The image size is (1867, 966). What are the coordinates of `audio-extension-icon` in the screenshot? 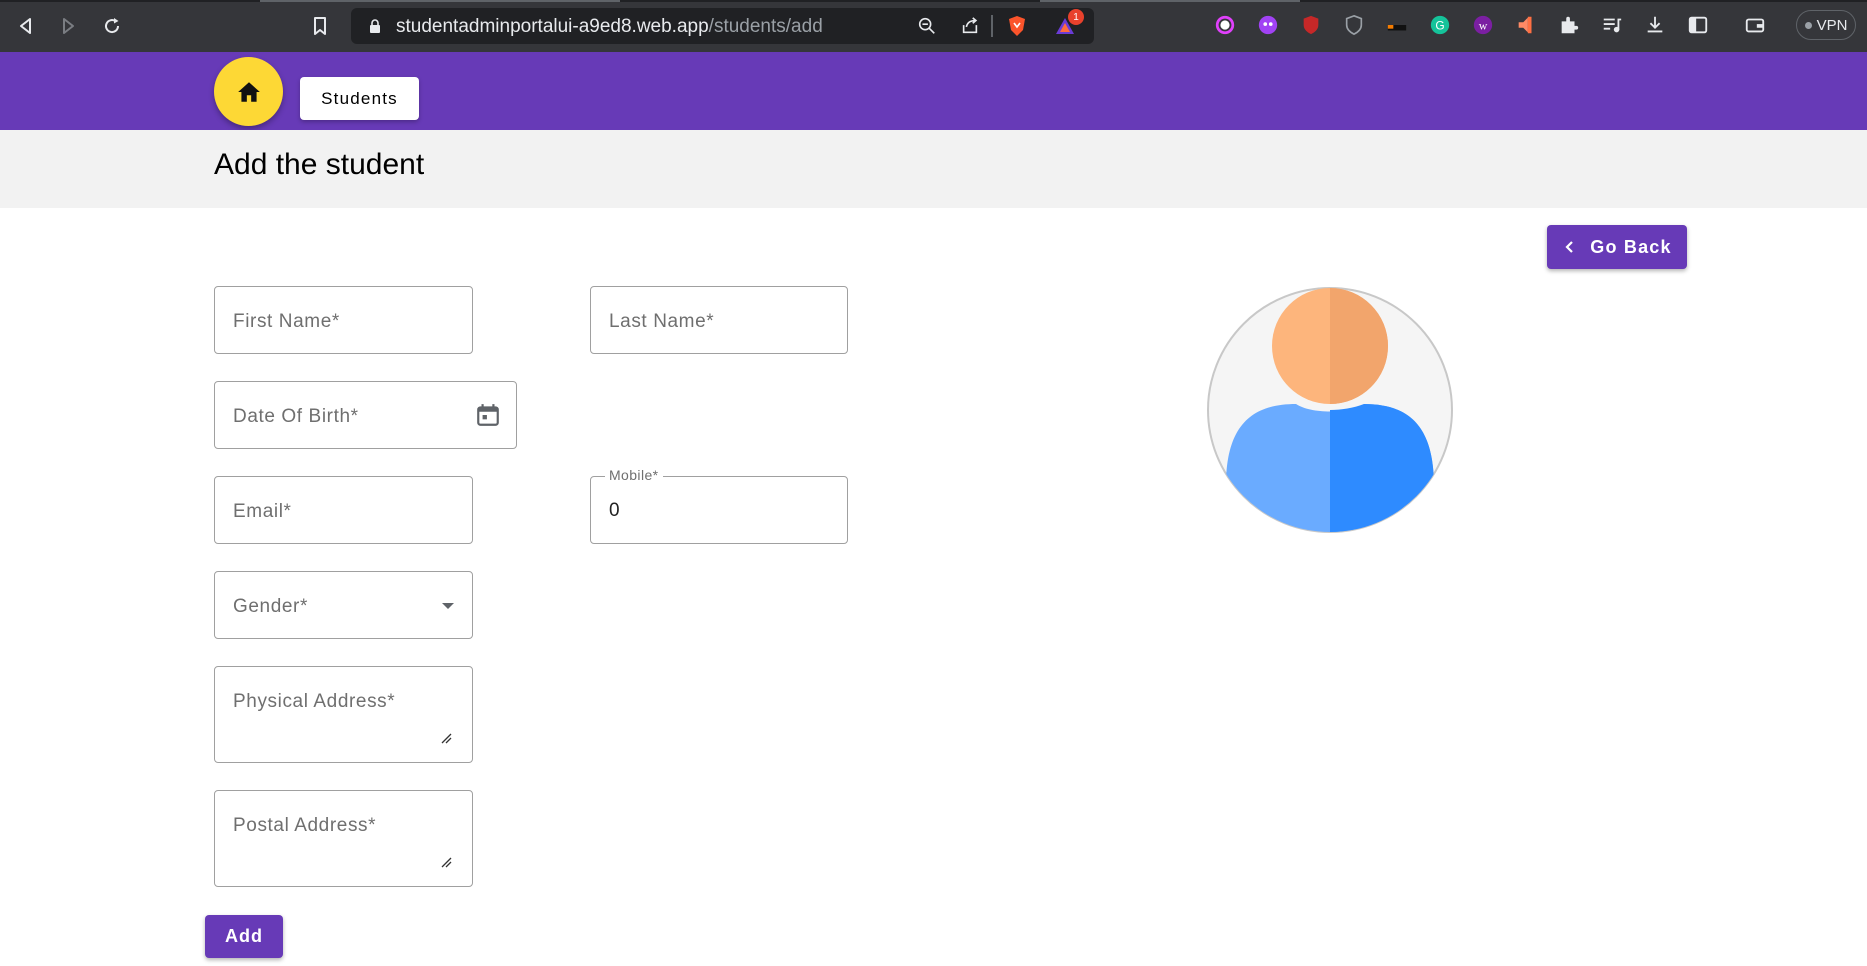 It's located at (1526, 25).